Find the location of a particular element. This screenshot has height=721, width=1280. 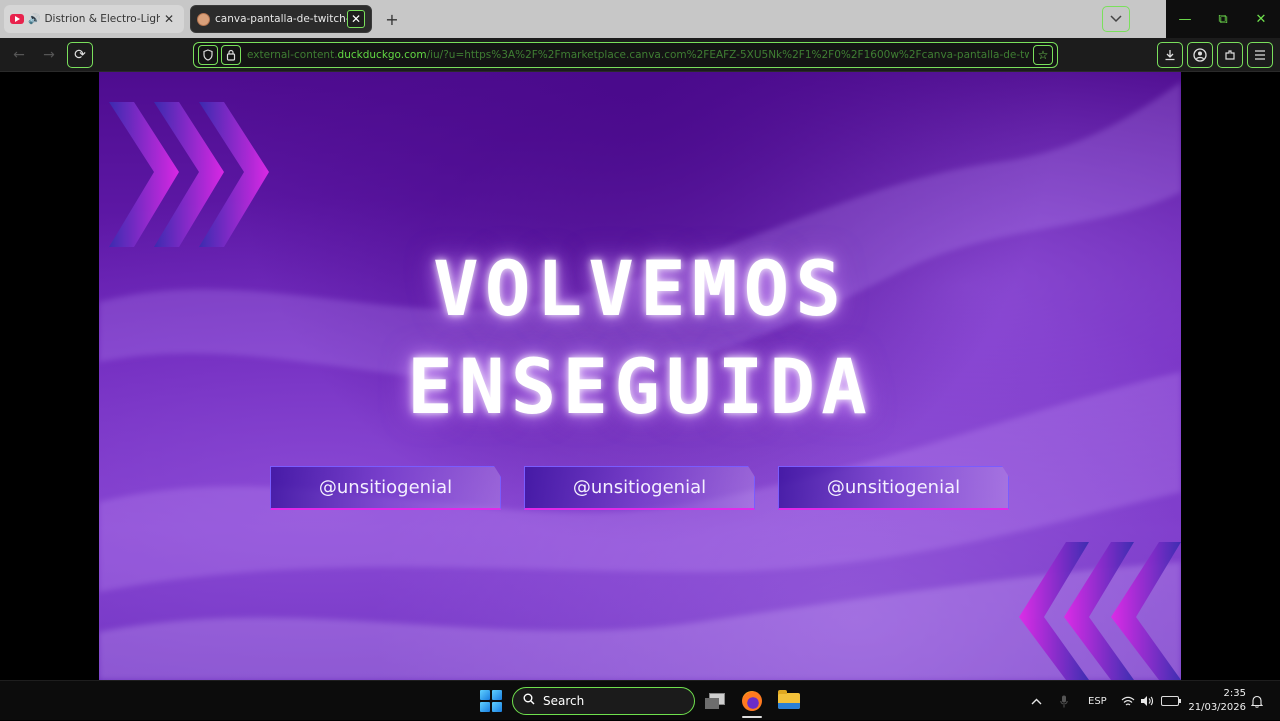

tab-youtube: 🔊 Distrion & Electro-Light - ✕ is located at coordinates (94, 19).